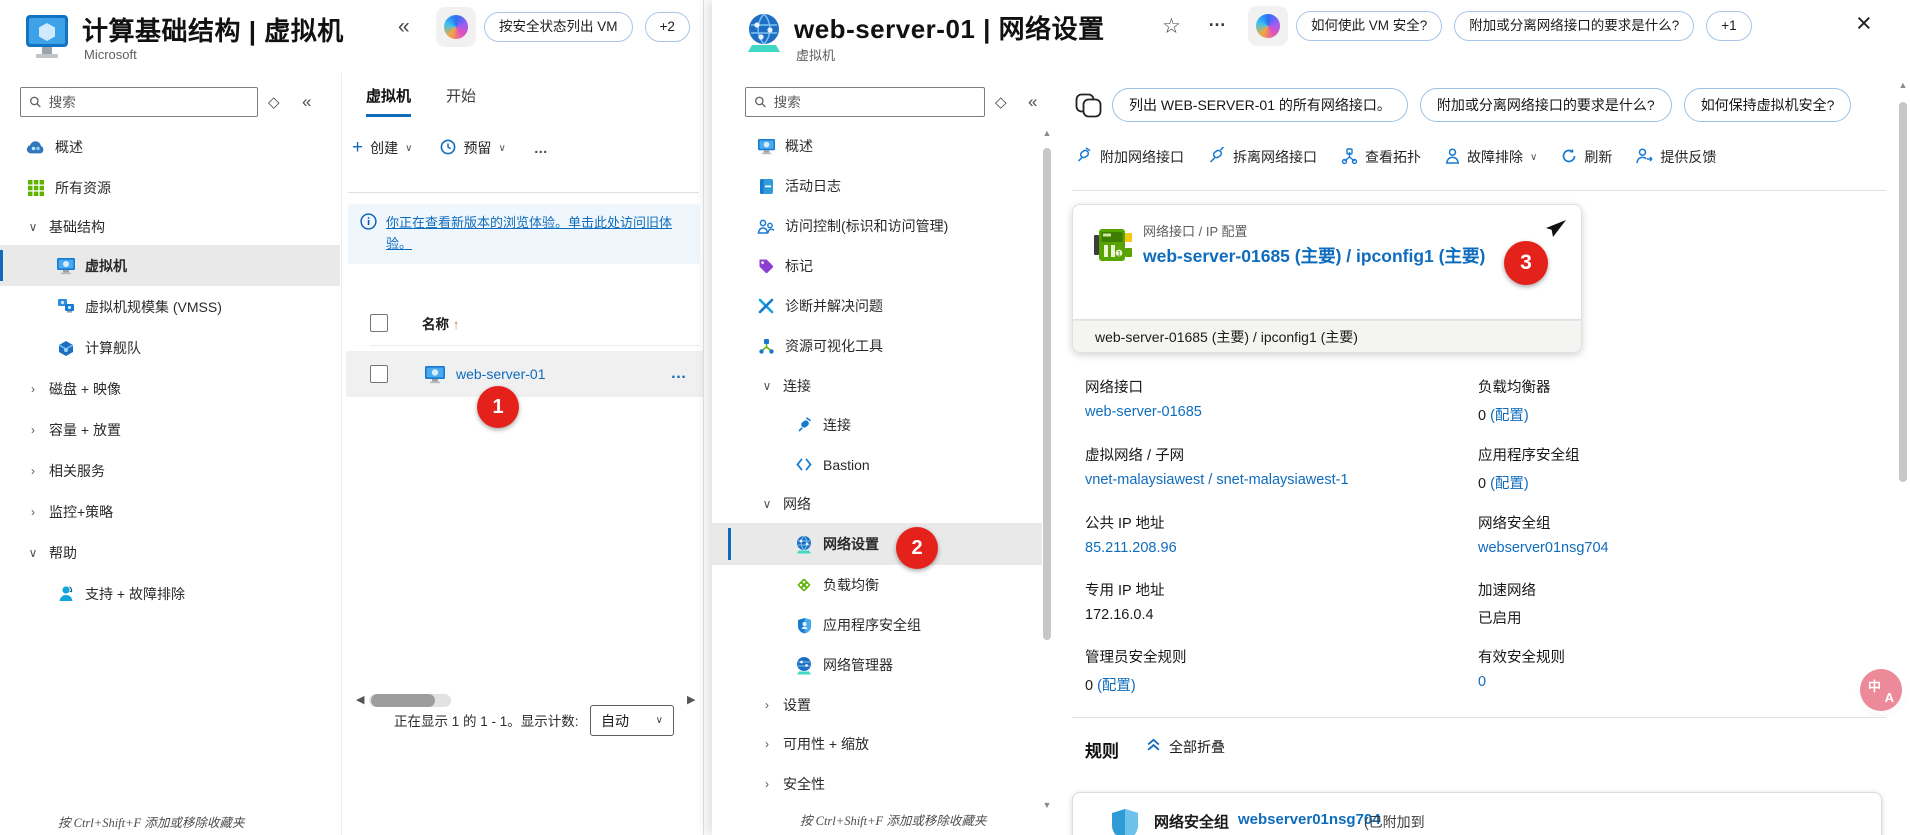  I want to click on resource-menu-search, so click(865, 102).